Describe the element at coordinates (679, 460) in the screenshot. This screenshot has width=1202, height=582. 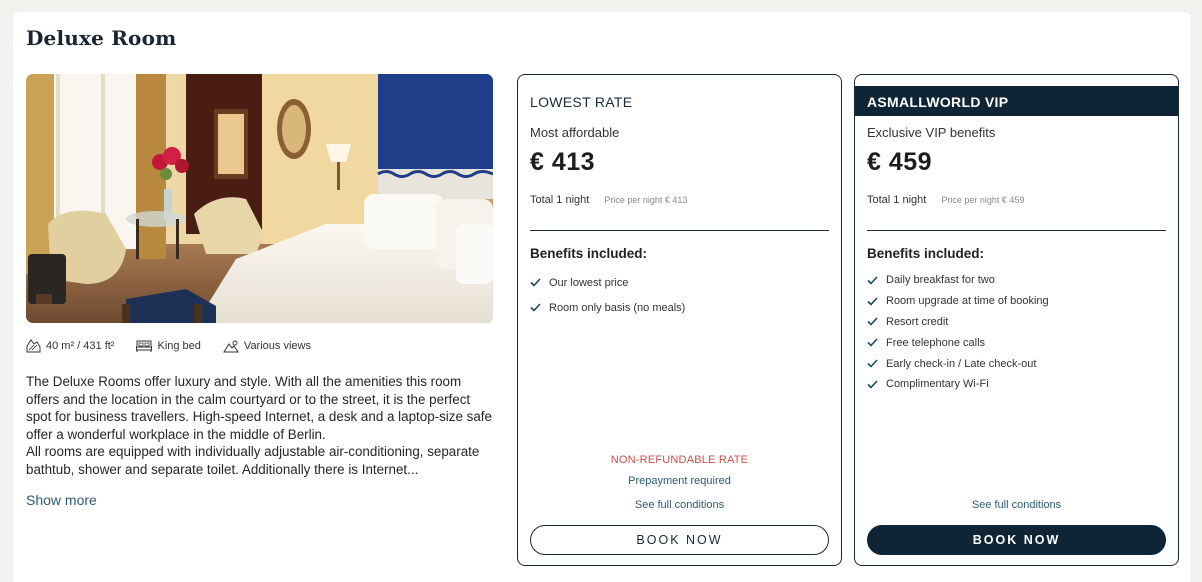
I see `non-refundable-label: NON-REFUNDABLE RATE` at that location.